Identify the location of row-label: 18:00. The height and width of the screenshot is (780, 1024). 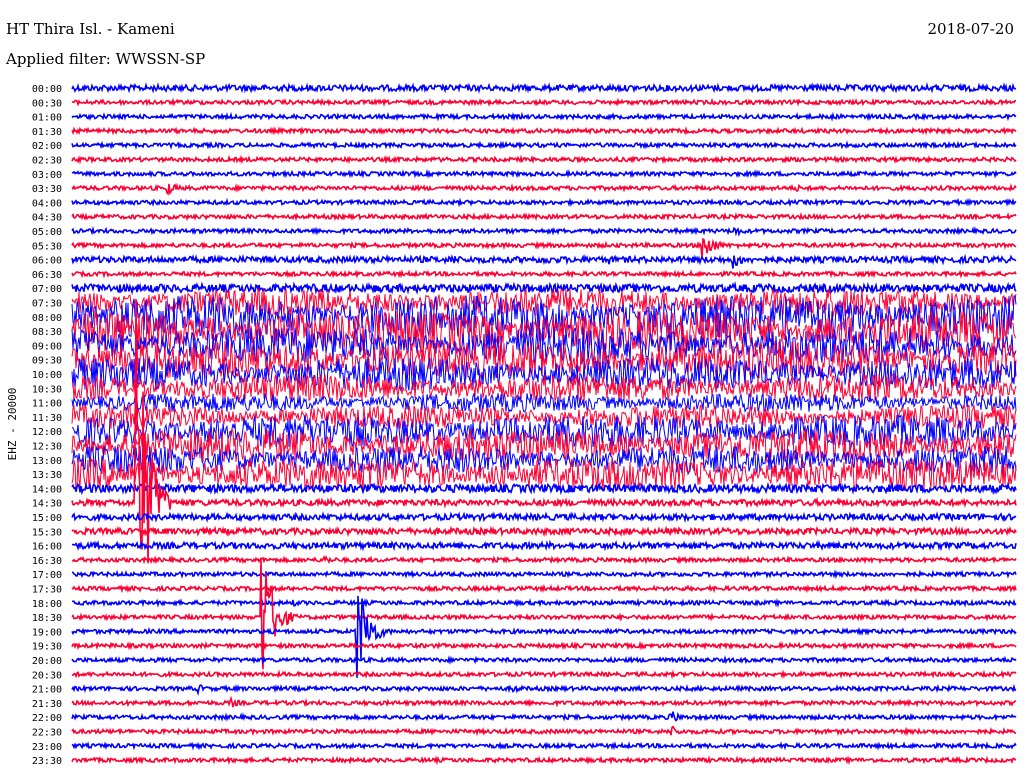
(47, 604).